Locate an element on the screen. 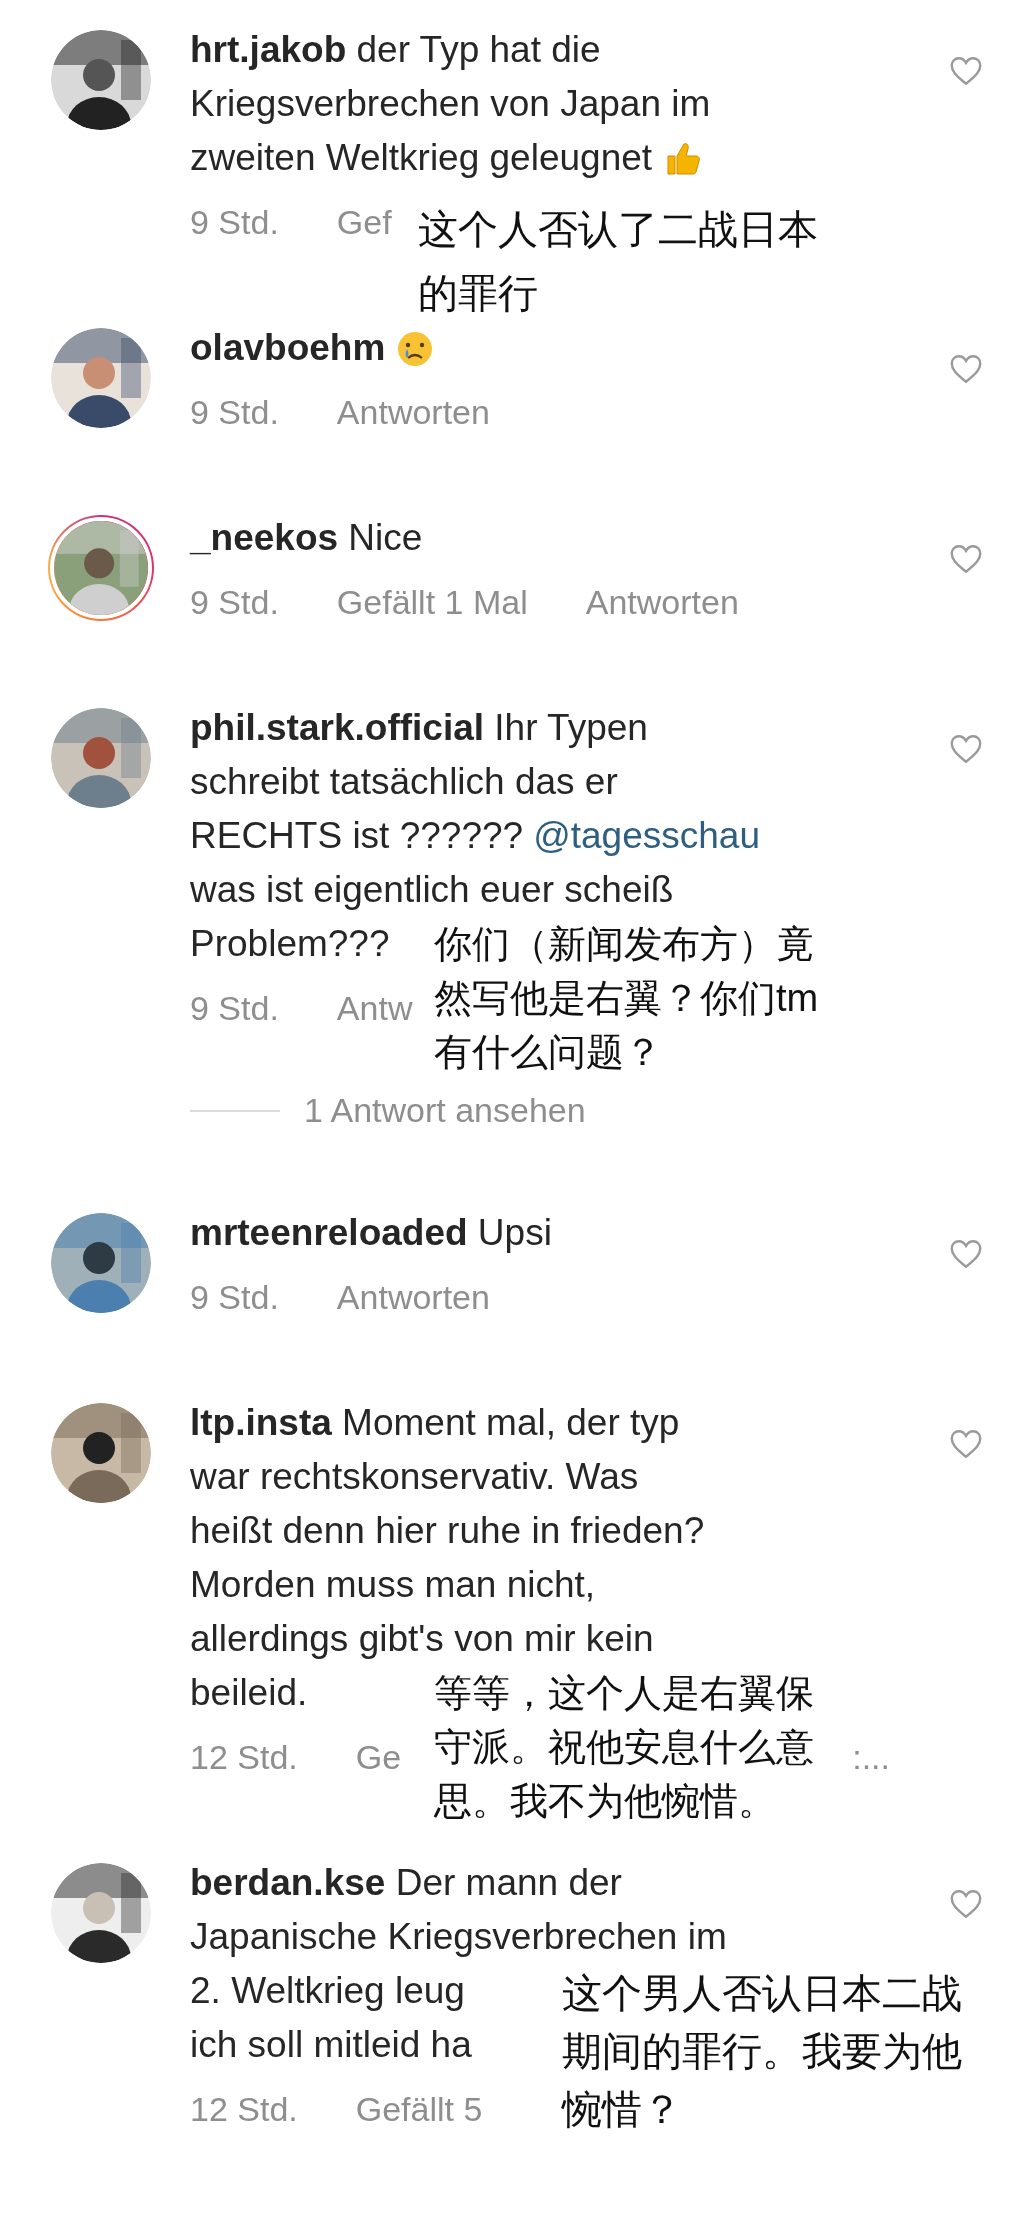 The height and width of the screenshot is (2224, 1024). comment-text: schreibt tatsächlich das er is located at coordinates (404, 782).